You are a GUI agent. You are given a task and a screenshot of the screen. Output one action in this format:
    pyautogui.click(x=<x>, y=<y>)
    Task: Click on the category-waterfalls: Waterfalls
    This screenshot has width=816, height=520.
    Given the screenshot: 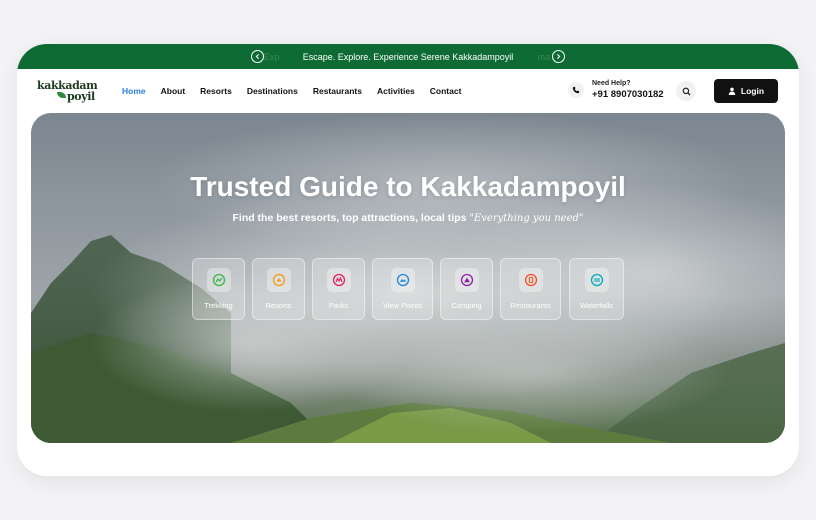 What is the action you would take?
    pyautogui.click(x=596, y=289)
    